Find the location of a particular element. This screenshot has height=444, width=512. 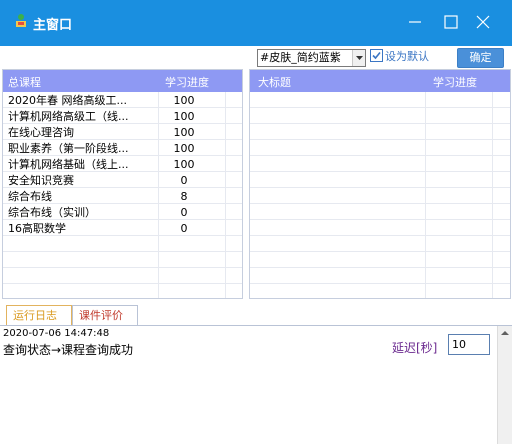

close-icon is located at coordinates (483, 22).